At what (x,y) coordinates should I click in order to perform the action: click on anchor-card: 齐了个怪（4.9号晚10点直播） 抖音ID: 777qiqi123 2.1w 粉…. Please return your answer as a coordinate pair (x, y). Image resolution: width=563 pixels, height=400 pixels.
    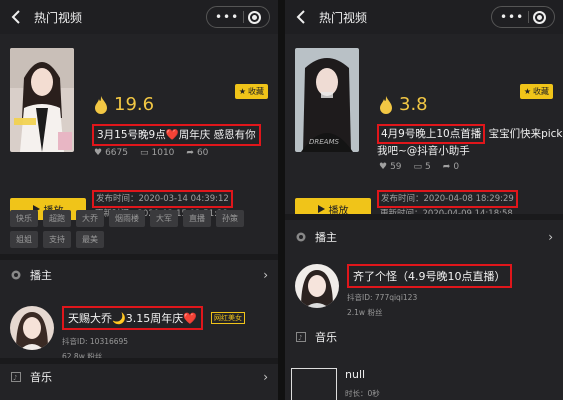
    Looking at the image, I should click on (403, 291).